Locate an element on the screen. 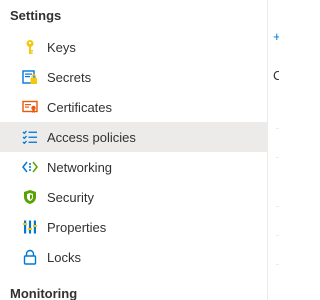 This screenshot has height=300, width=320. sidebar-item-access-policies: Access policies is located at coordinates (133, 137).